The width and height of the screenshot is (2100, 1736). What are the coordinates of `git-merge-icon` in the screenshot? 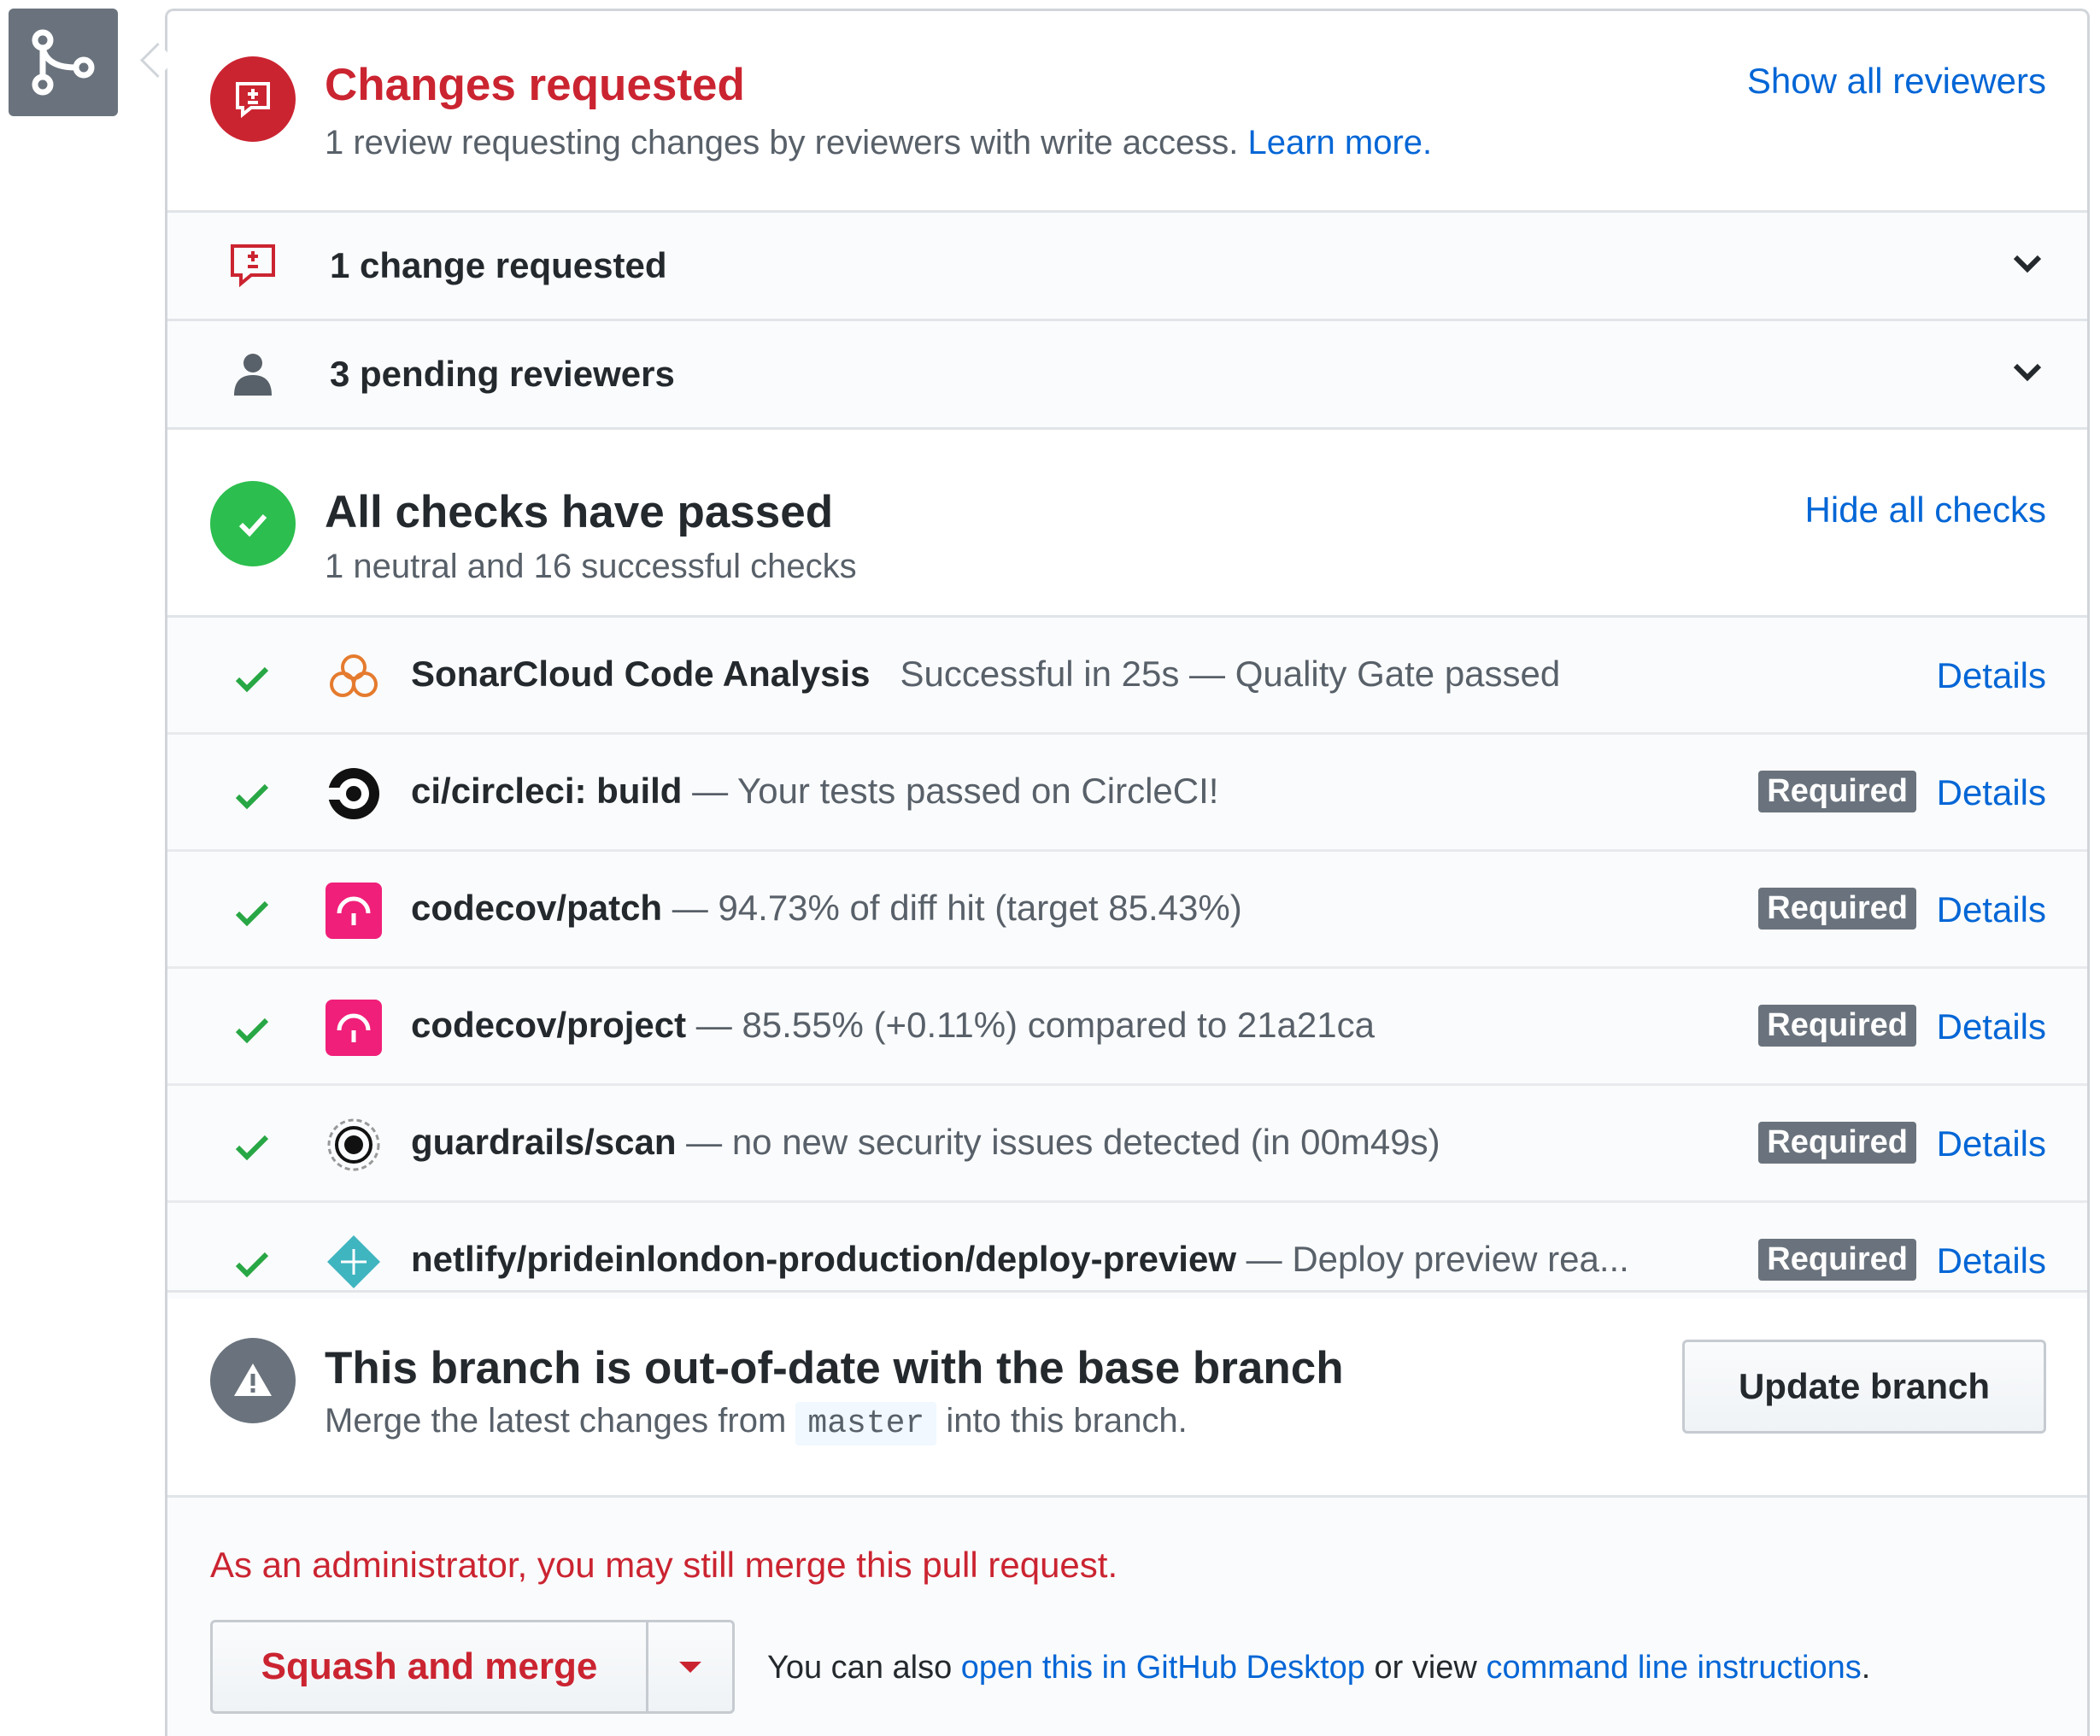 It's located at (63, 62).